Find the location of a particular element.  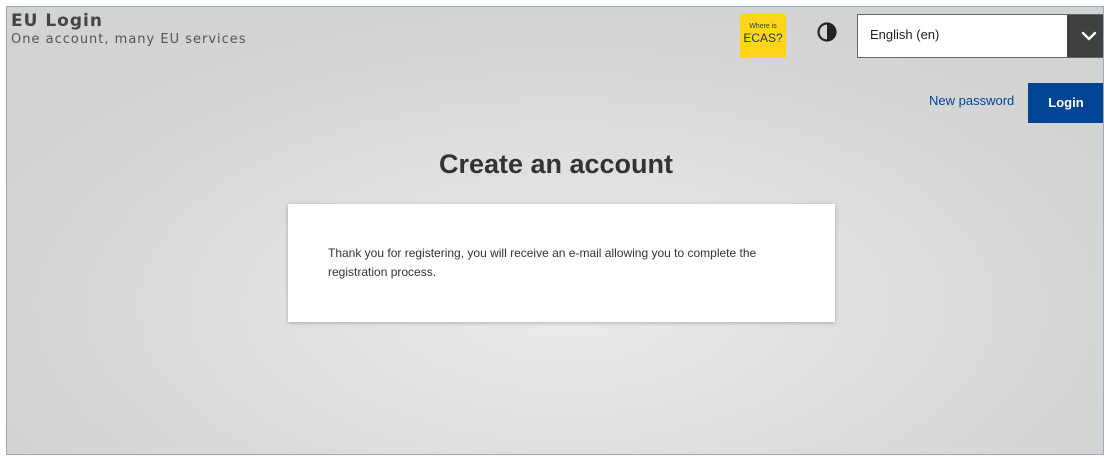

page-title: Create an account is located at coordinates (556, 164).